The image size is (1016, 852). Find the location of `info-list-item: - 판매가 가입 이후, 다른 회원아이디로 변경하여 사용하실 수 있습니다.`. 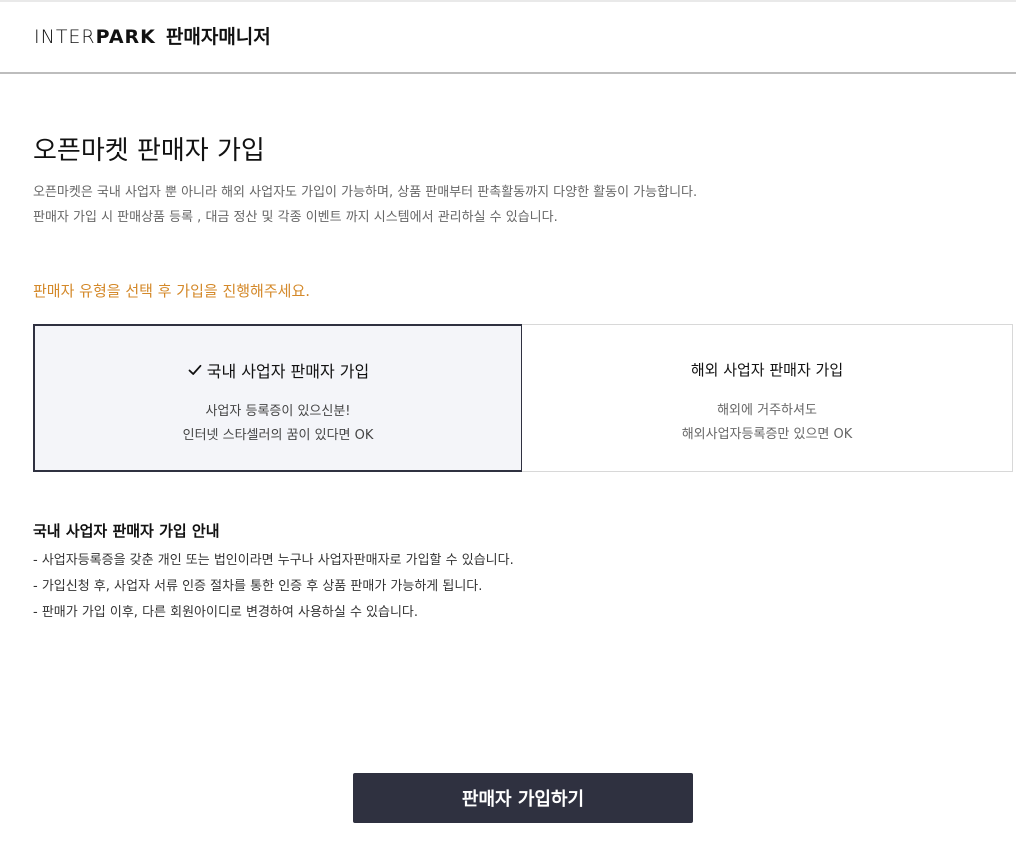

info-list-item: - 판매가 가입 이후, 다른 회원아이디로 변경하여 사용하실 수 있습니다. is located at coordinates (226, 612).